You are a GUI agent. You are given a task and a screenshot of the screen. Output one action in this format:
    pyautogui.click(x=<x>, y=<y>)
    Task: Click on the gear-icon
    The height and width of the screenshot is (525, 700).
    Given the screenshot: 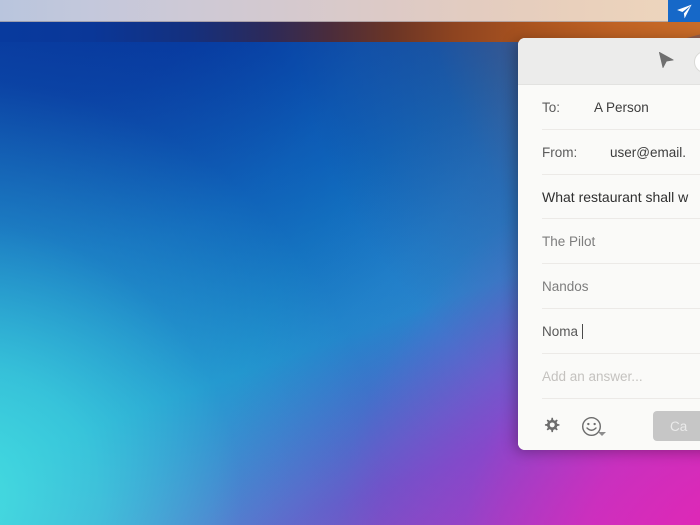 What is the action you would take?
    pyautogui.click(x=551, y=426)
    